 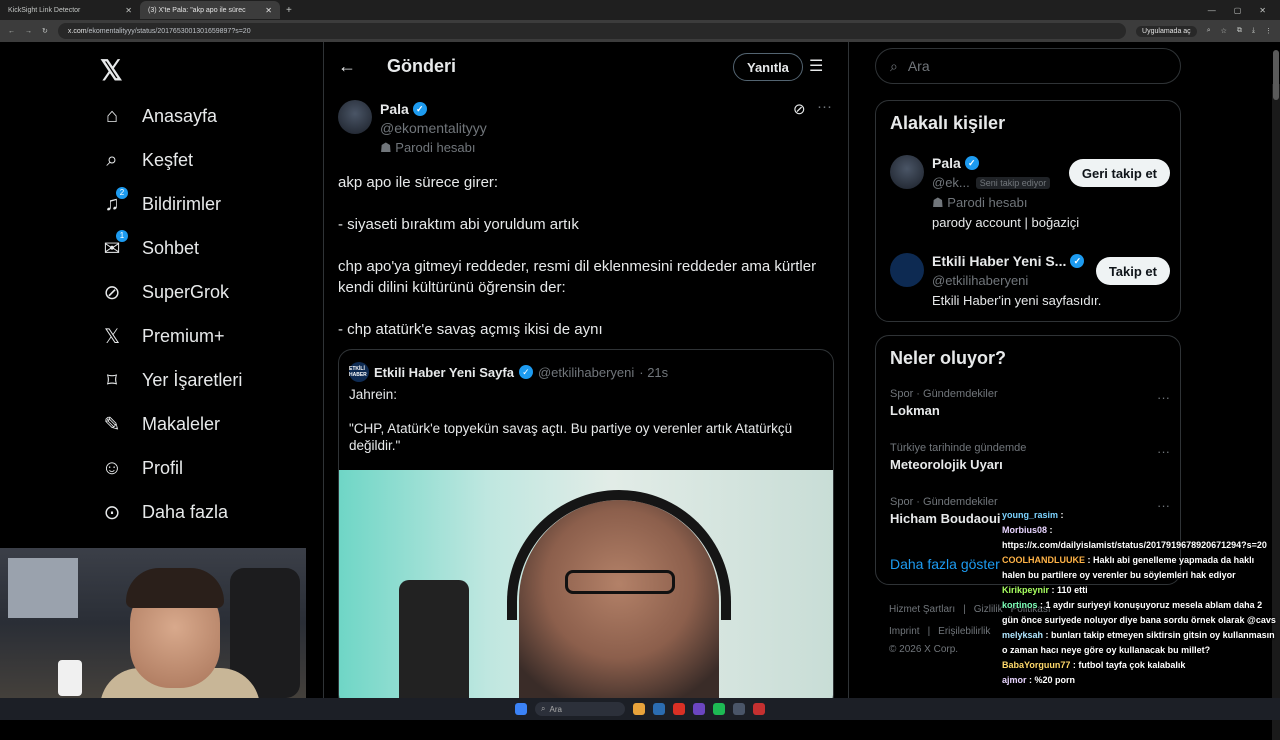 What do you see at coordinates (620, 582) in the screenshot?
I see `glasses-shape` at bounding box center [620, 582].